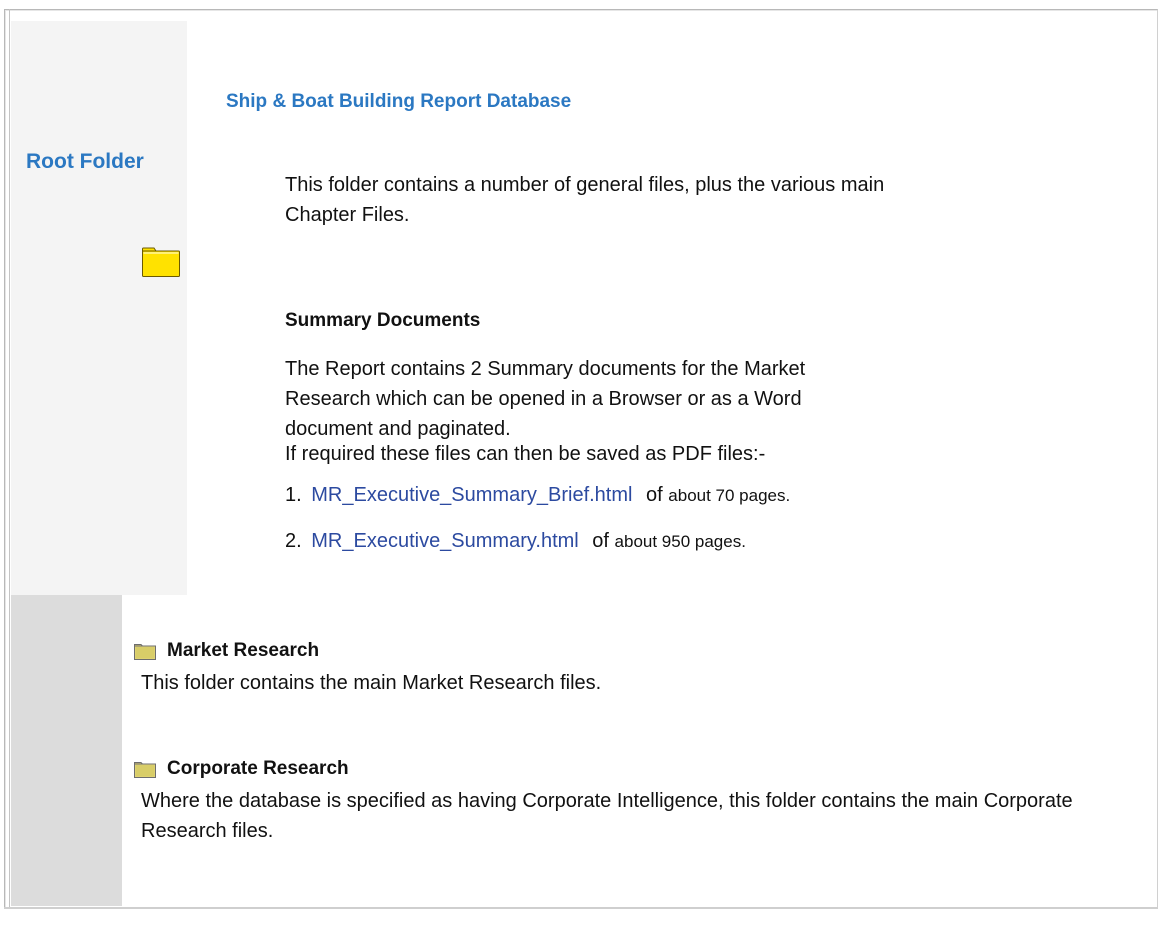  Describe the element at coordinates (293, 495) in the screenshot. I see `list-number: 1.` at that location.